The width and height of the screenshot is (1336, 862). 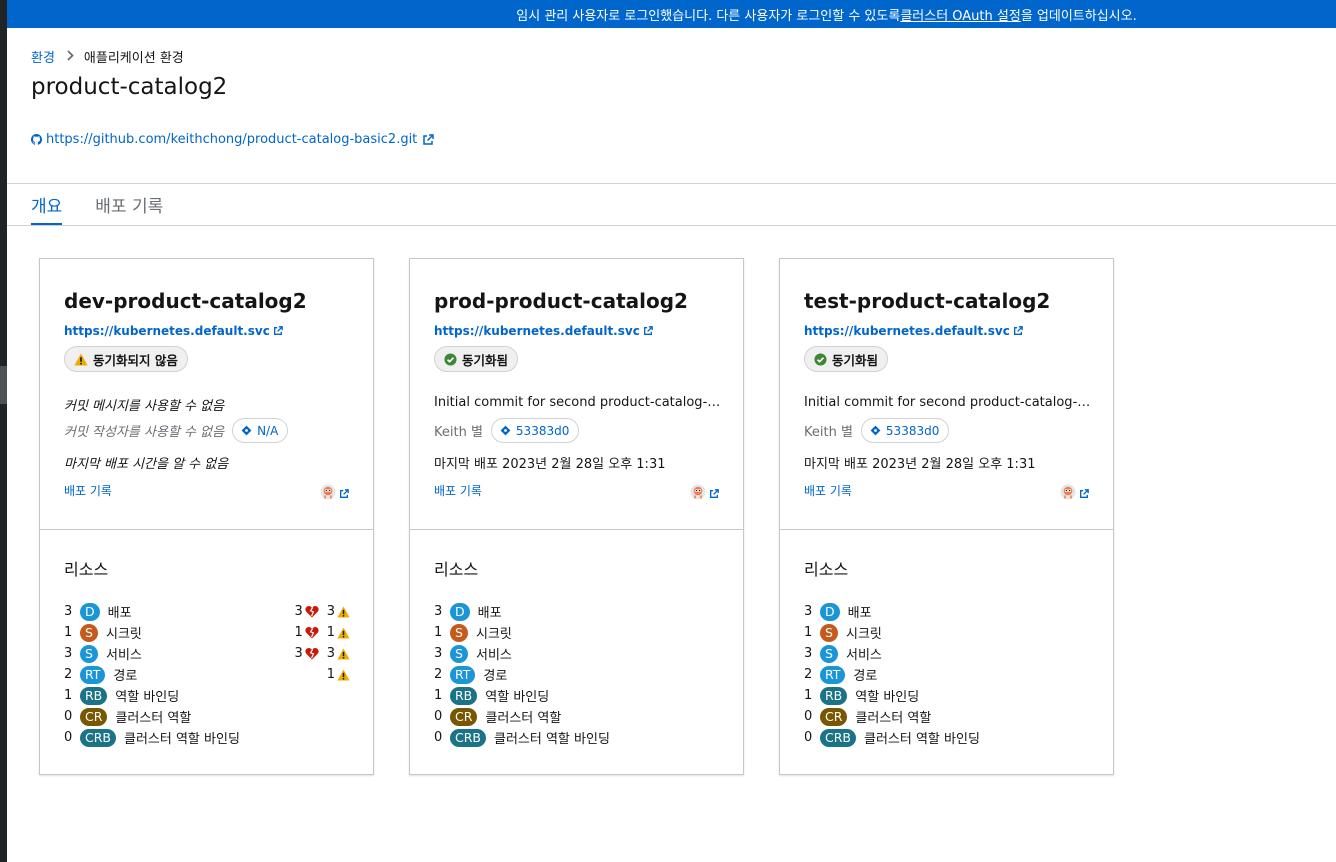 I want to click on tab-bar: 개요 배포 기록, so click(x=113, y=205).